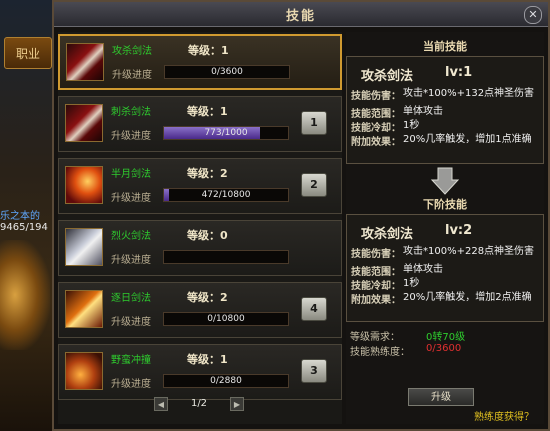 Image resolution: width=550 pixels, height=431 pixels. I want to click on level-requirement-label: 等级需求：, so click(375, 337).